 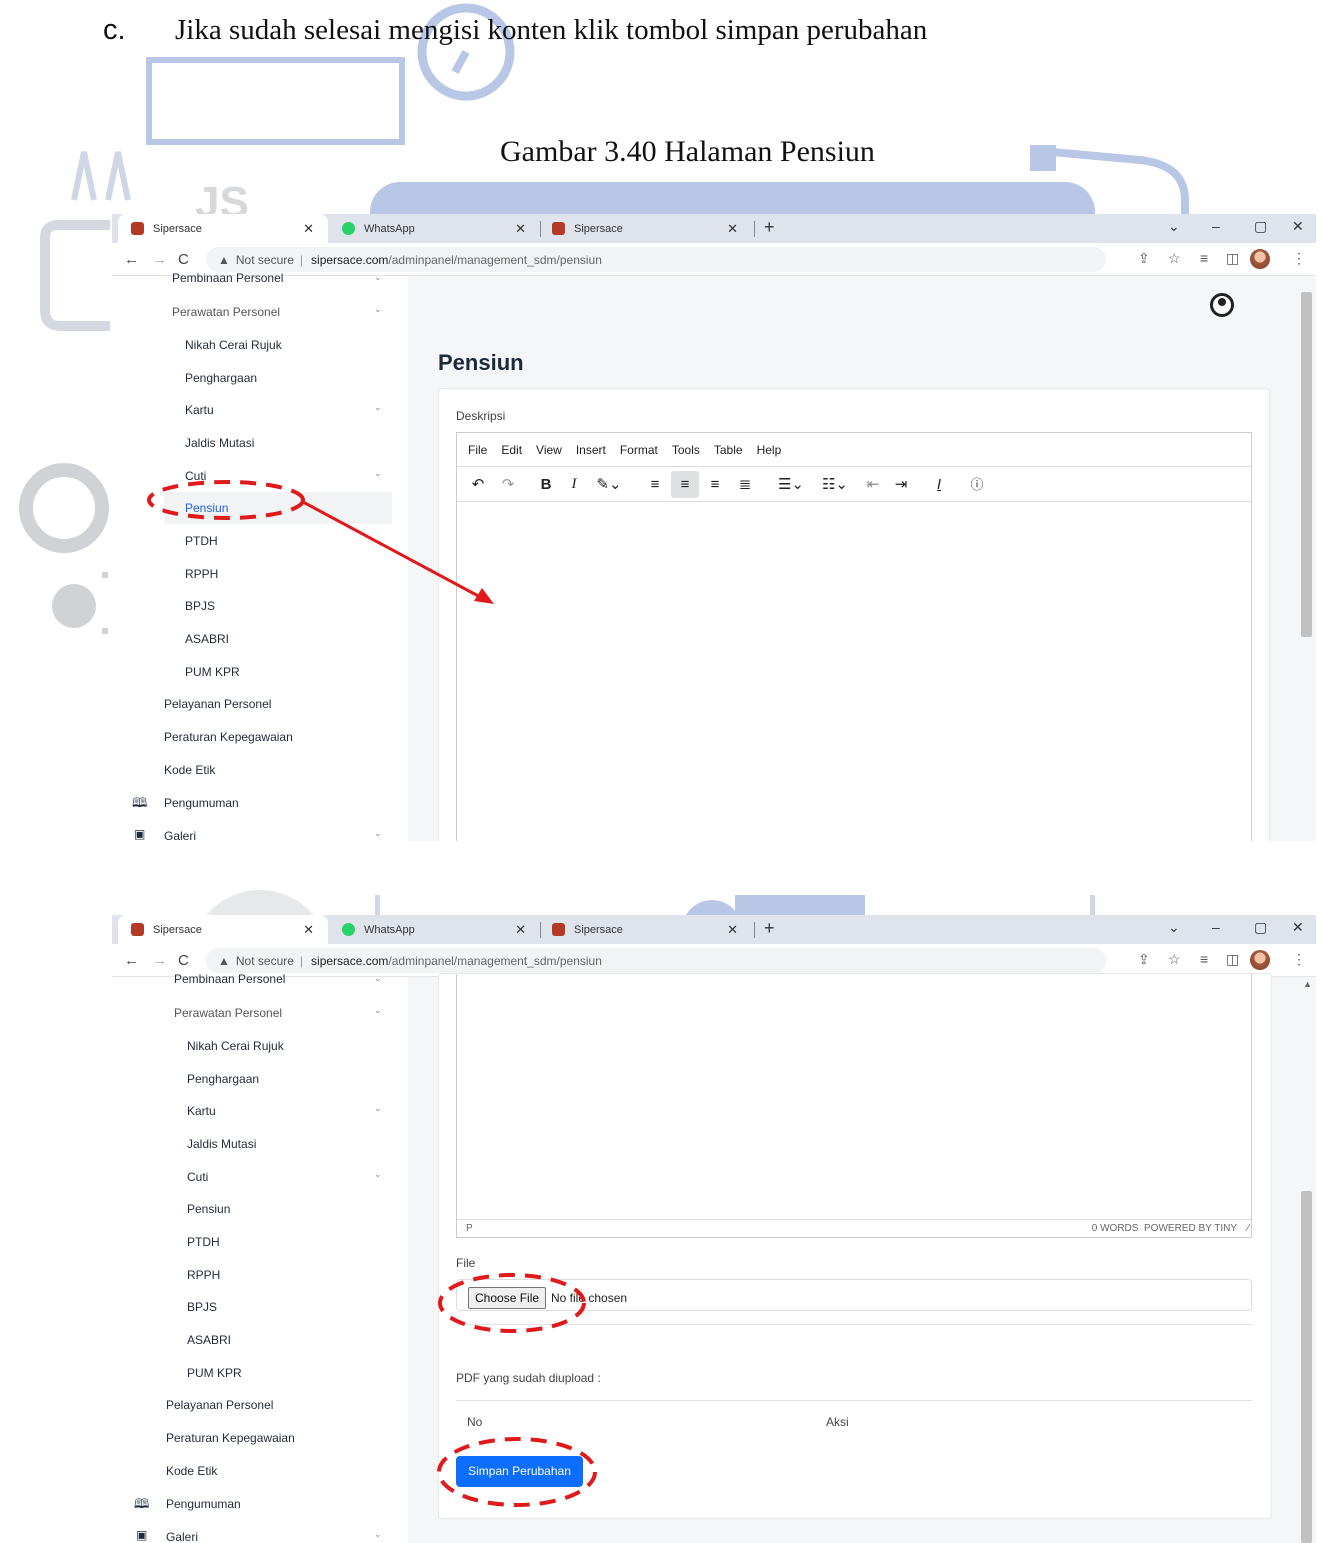 I want to click on bookmark-star-icon: ☆, so click(x=1174, y=959).